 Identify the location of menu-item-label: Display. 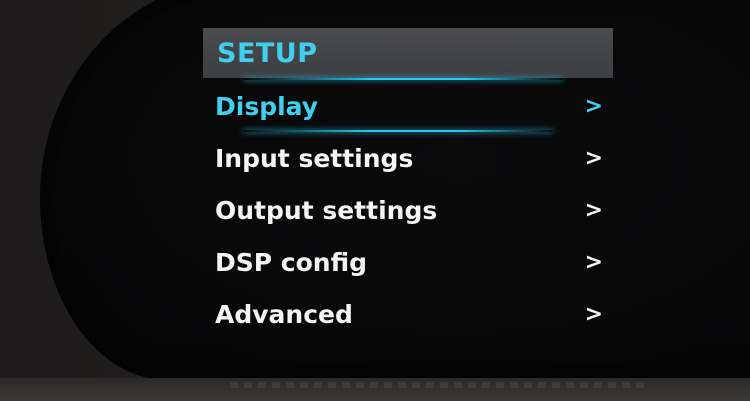
(267, 106).